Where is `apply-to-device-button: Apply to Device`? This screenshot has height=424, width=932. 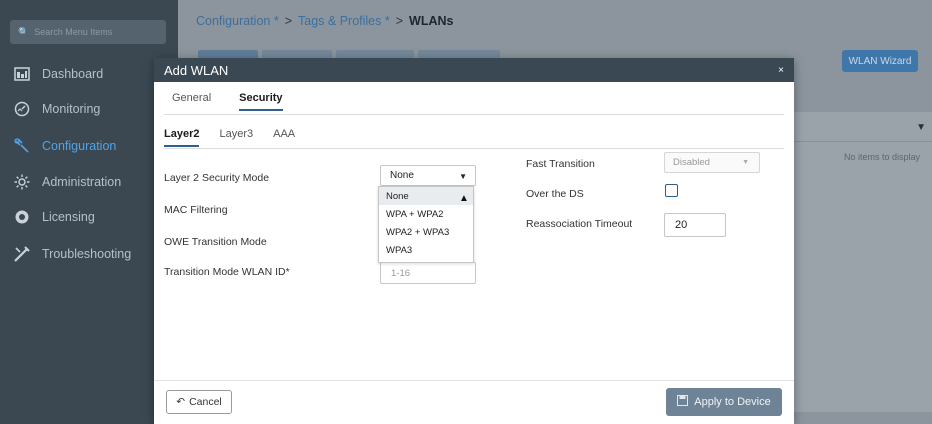 apply-to-device-button: Apply to Device is located at coordinates (724, 402).